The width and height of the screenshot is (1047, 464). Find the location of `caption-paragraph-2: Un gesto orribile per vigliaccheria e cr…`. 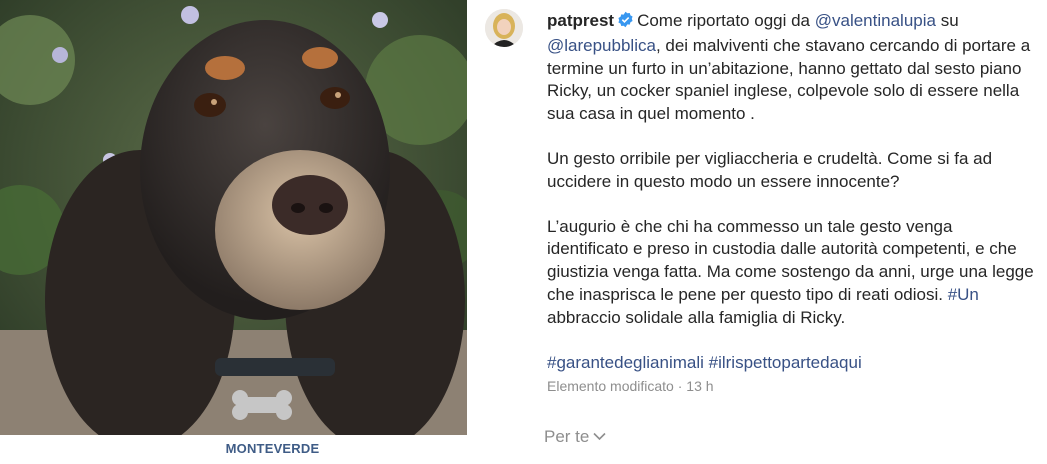

caption-paragraph-2: Un gesto orribile per vigliaccheria e cr… is located at coordinates (770, 169).